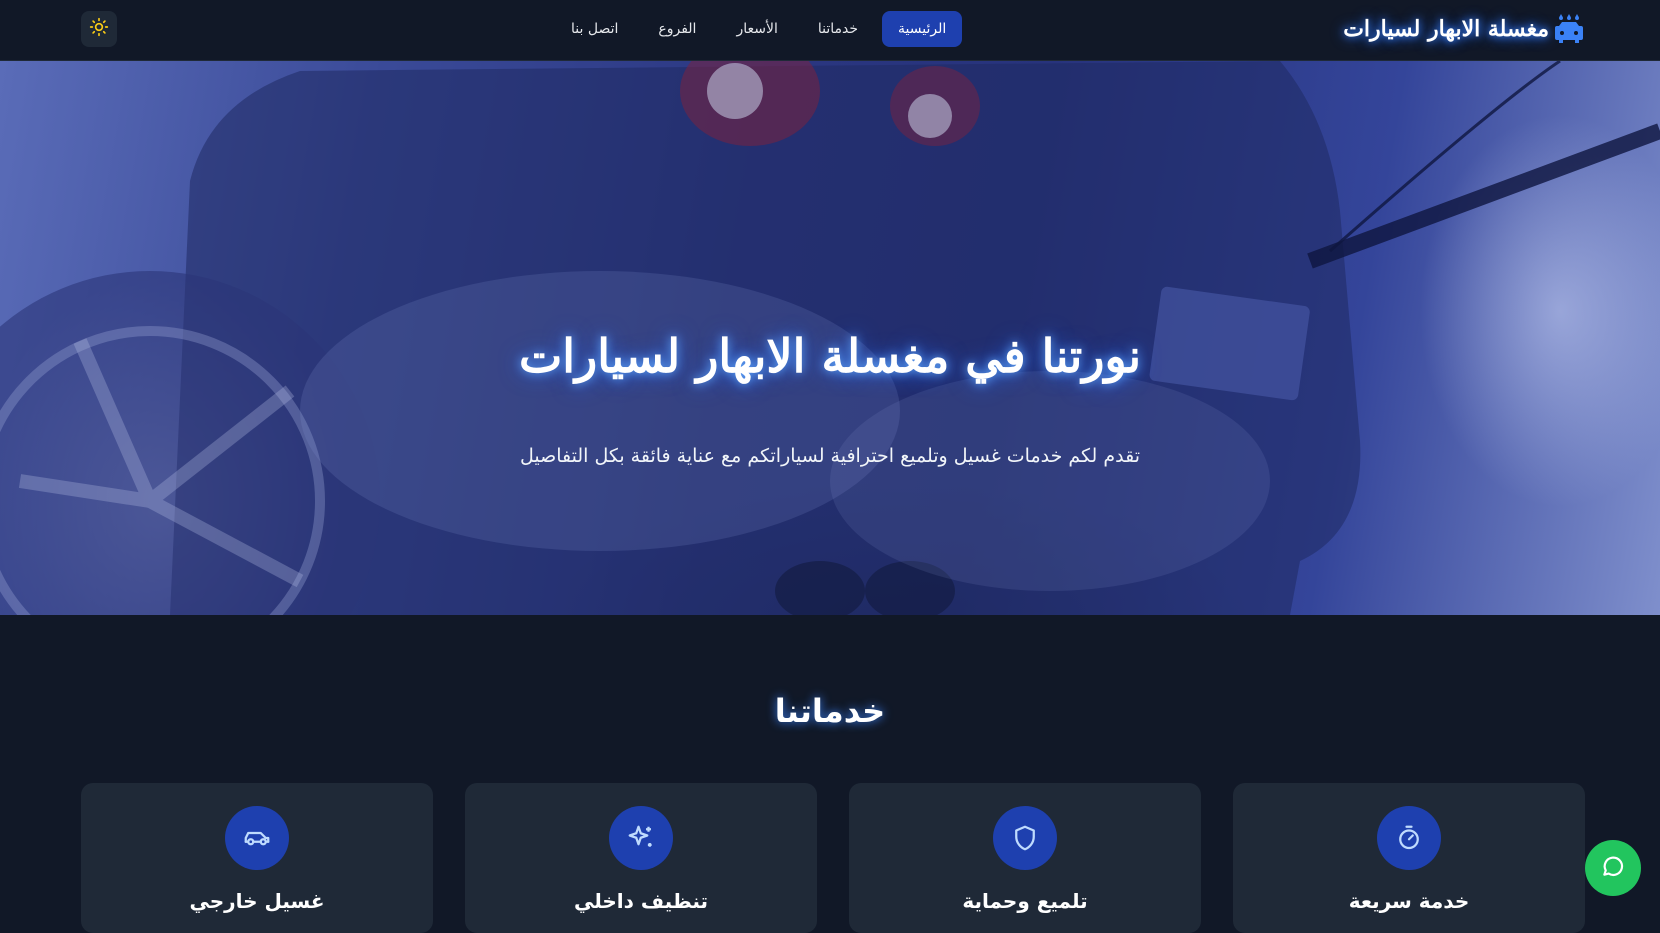 This screenshot has height=933, width=1660. Describe the element at coordinates (1446, 29) in the screenshot. I see `logo-text: مغسلة الابهار لسيارات` at that location.